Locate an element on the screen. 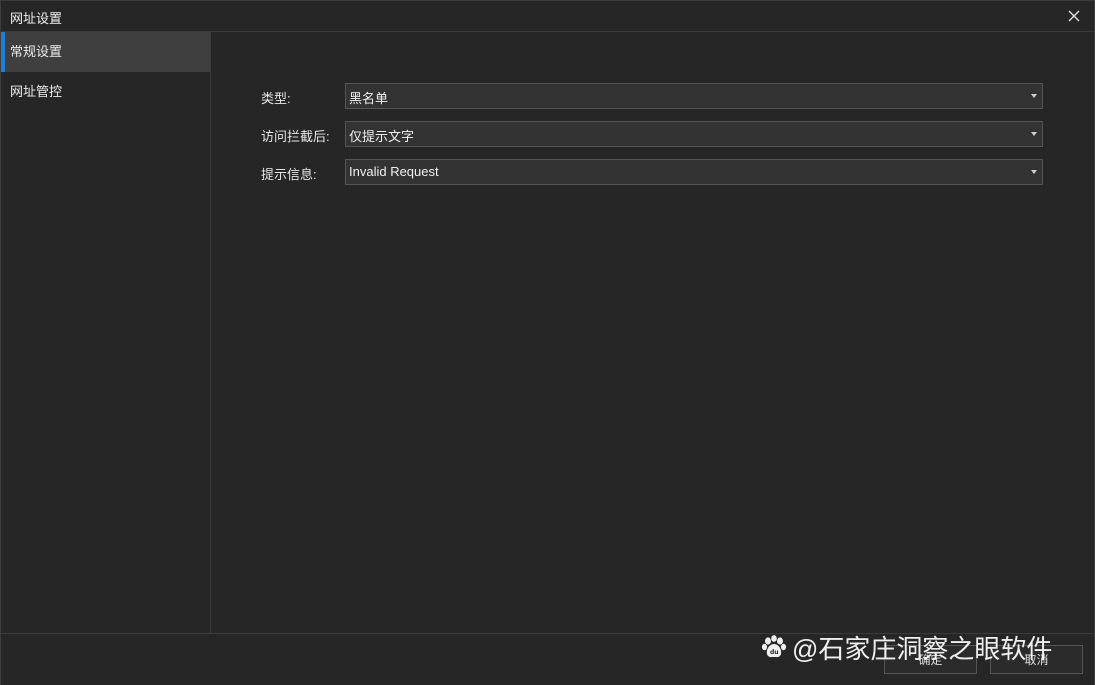 The width and height of the screenshot is (1095, 685). after-block-select-value: 仅提示文字 is located at coordinates (382, 136).